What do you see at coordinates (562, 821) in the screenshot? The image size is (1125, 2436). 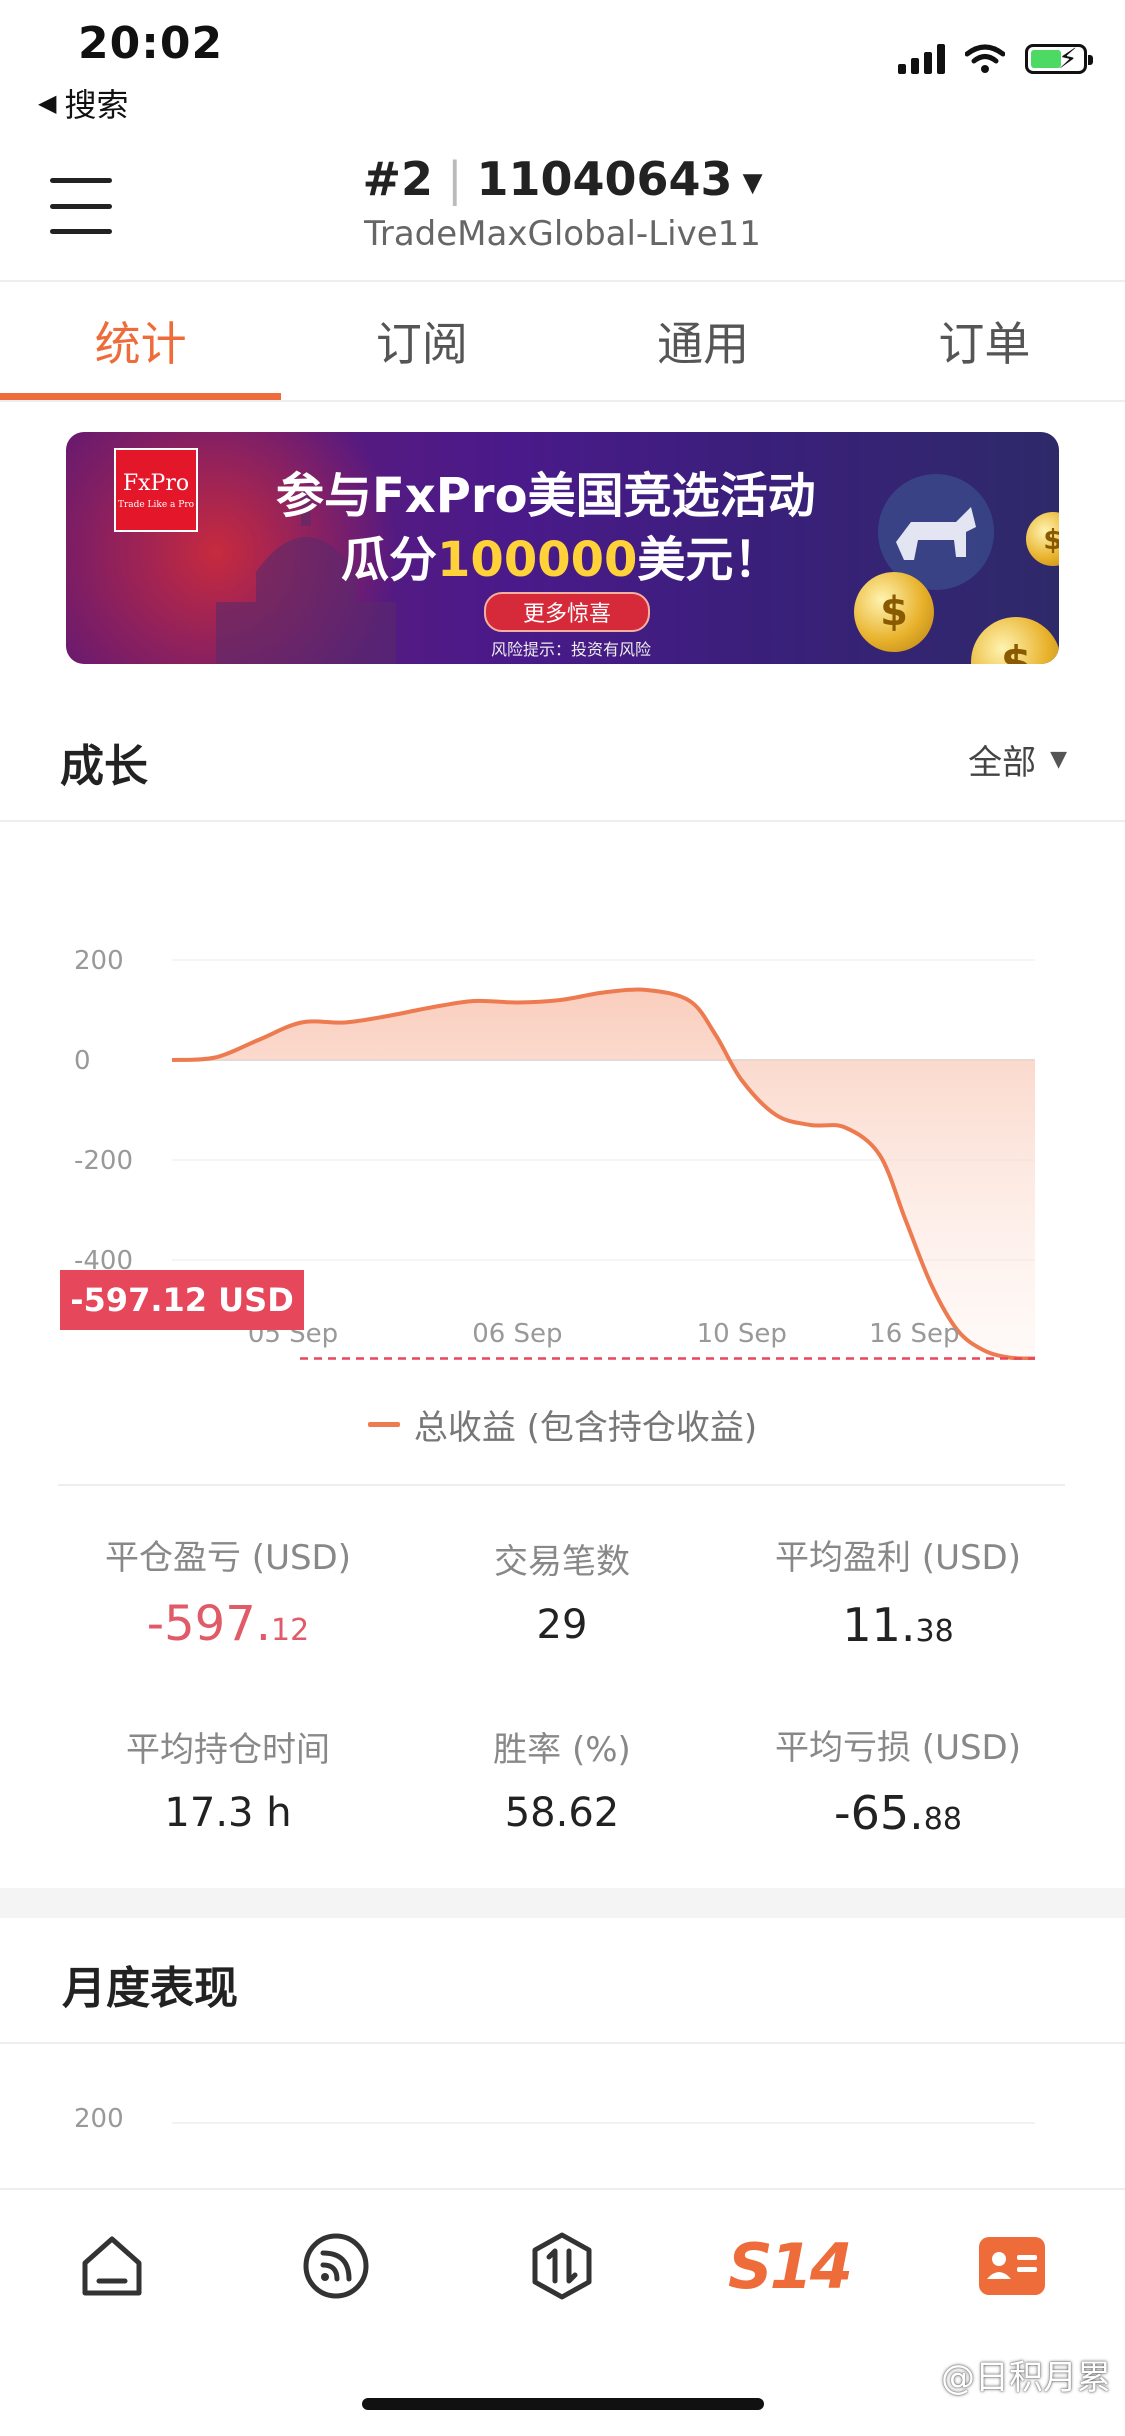 I see `growth-divider` at bounding box center [562, 821].